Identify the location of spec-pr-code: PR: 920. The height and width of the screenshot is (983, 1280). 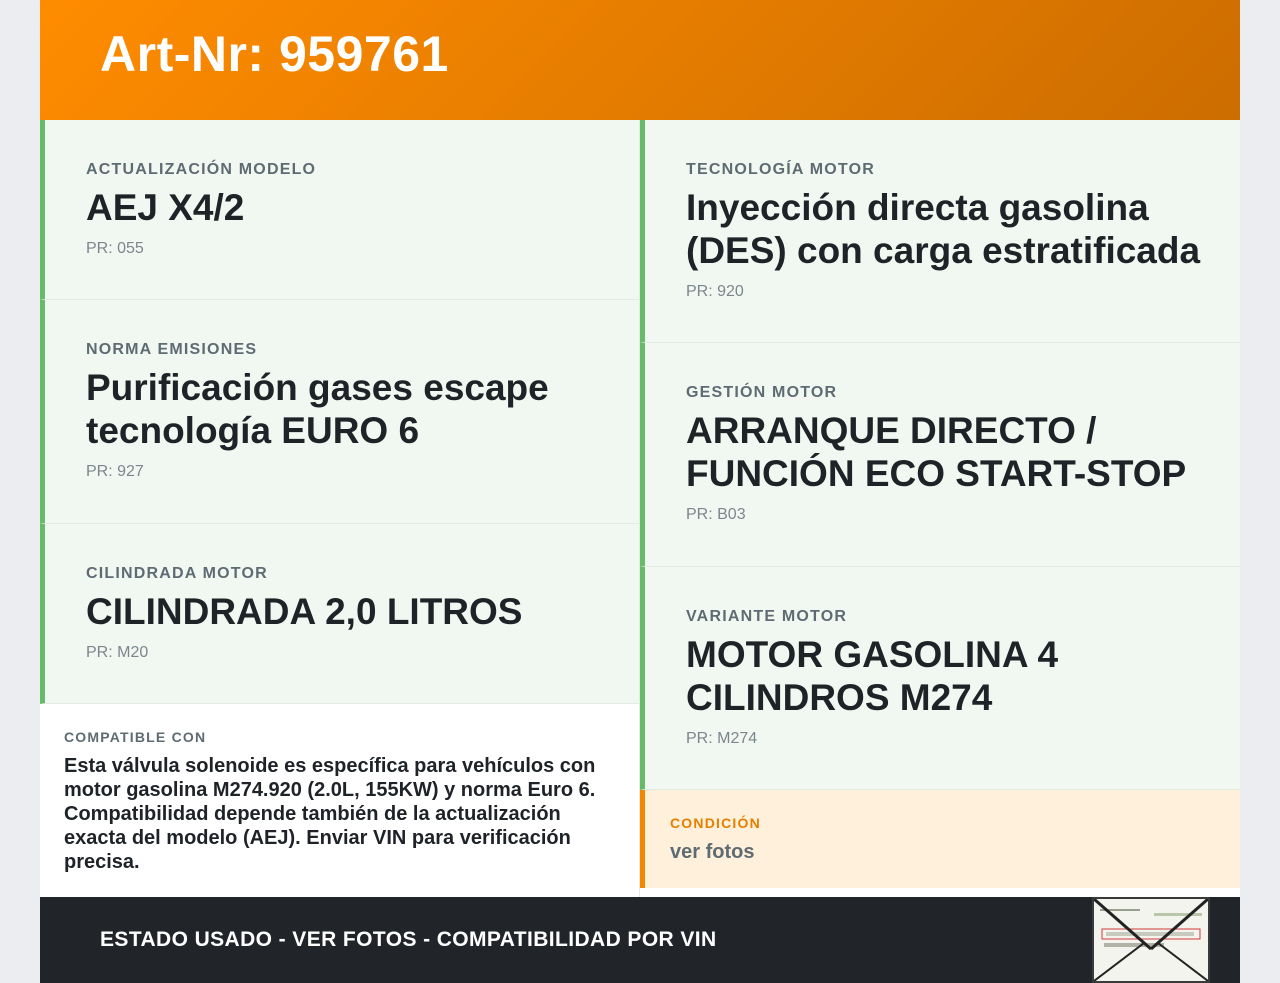
(715, 291).